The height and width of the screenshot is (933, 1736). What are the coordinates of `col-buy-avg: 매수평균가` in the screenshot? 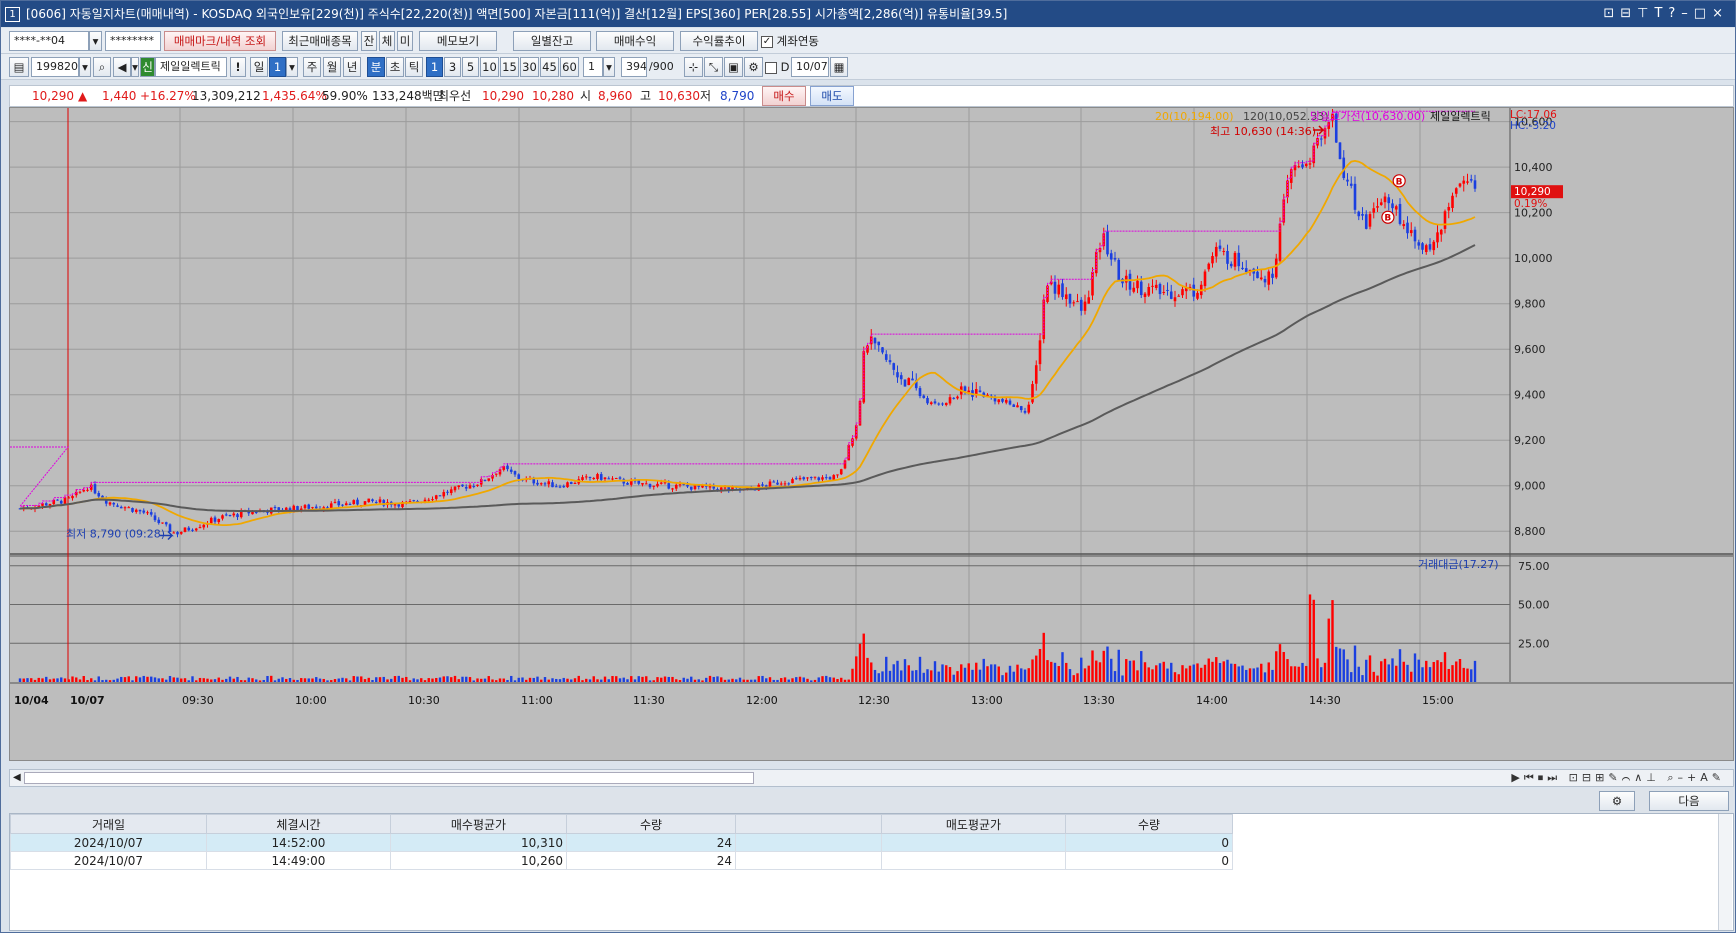 It's located at (478, 824).